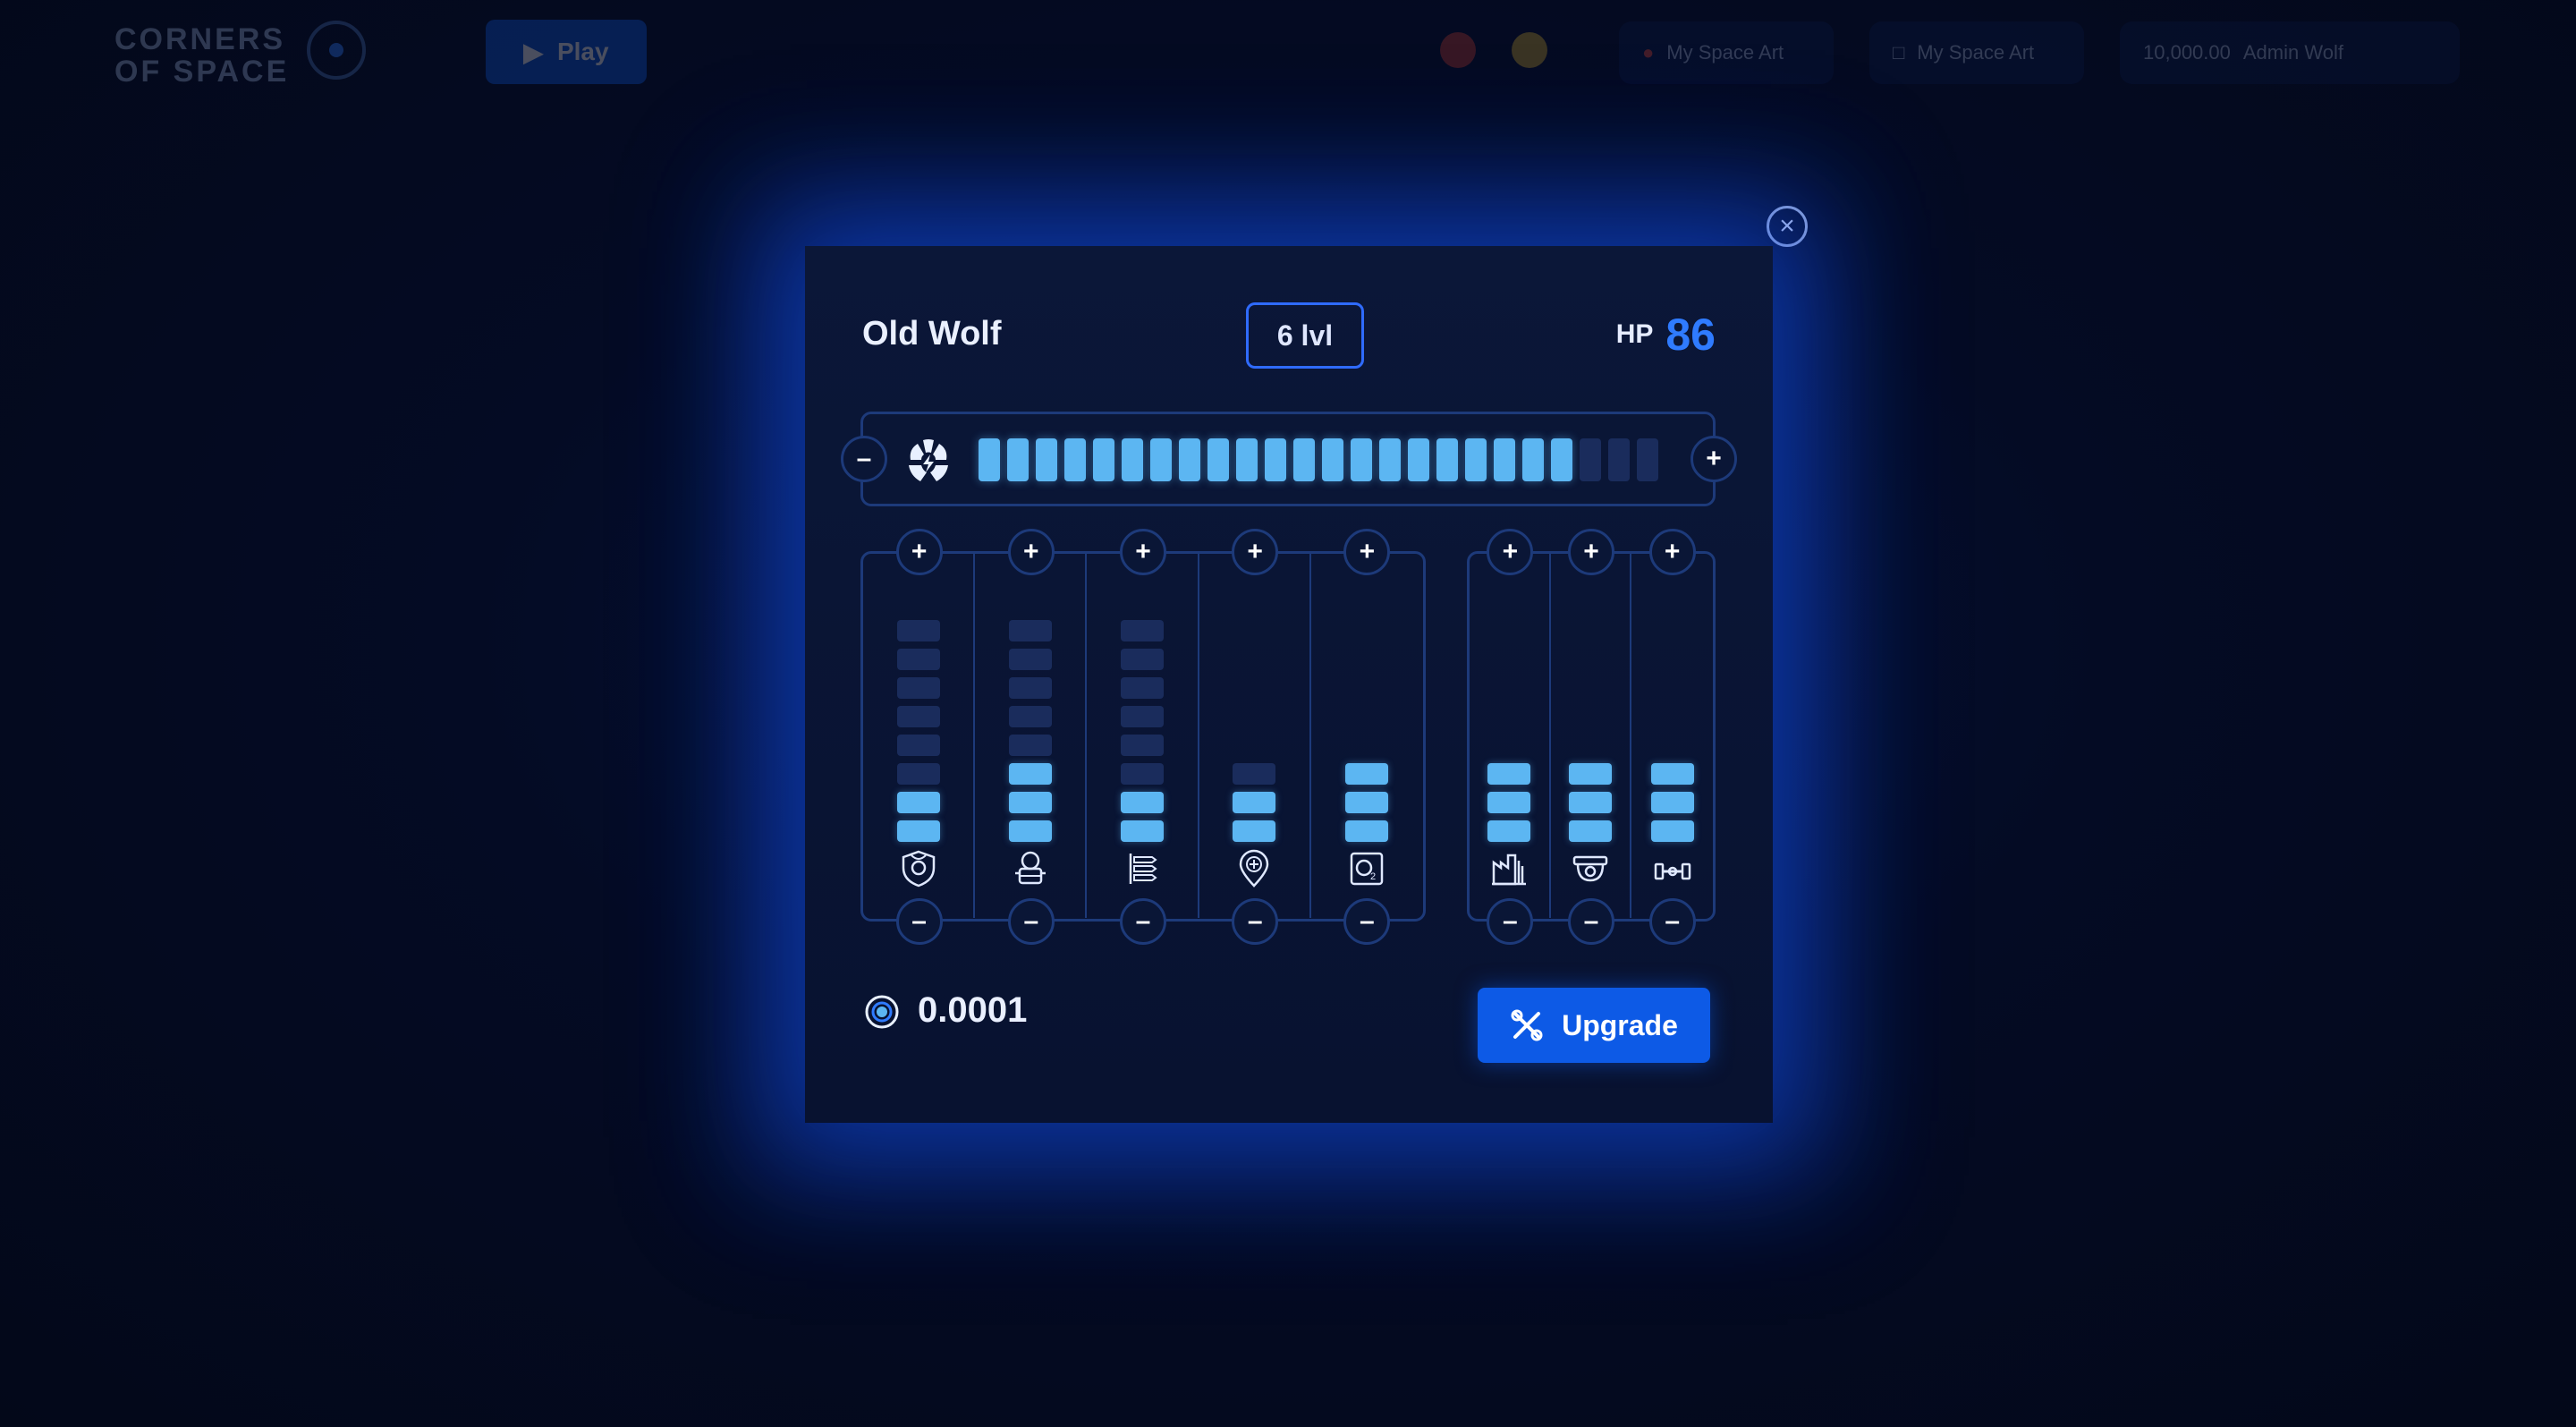 This screenshot has width=2576, height=1427. What do you see at coordinates (2290, 52) in the screenshot?
I see `wallet-pill: 10,000.00 Admin Wolf` at bounding box center [2290, 52].